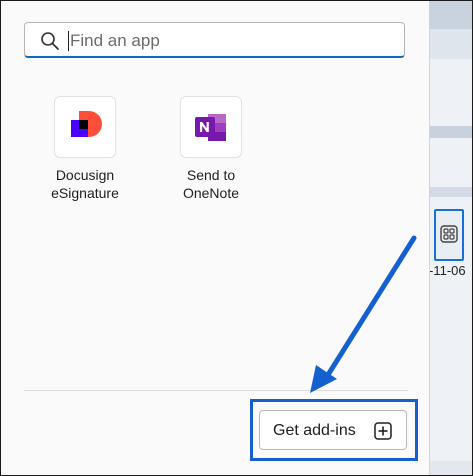 The height and width of the screenshot is (476, 473). Describe the element at coordinates (450, 44) in the screenshot. I see `background-ribbon` at that location.